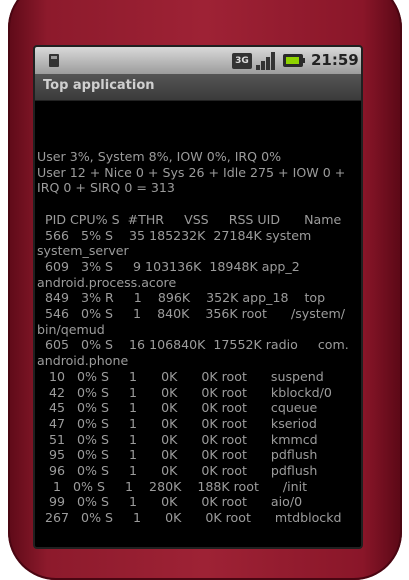 The height and width of the screenshot is (580, 409). What do you see at coordinates (99, 85) in the screenshot?
I see `app-title: Top application` at bounding box center [99, 85].